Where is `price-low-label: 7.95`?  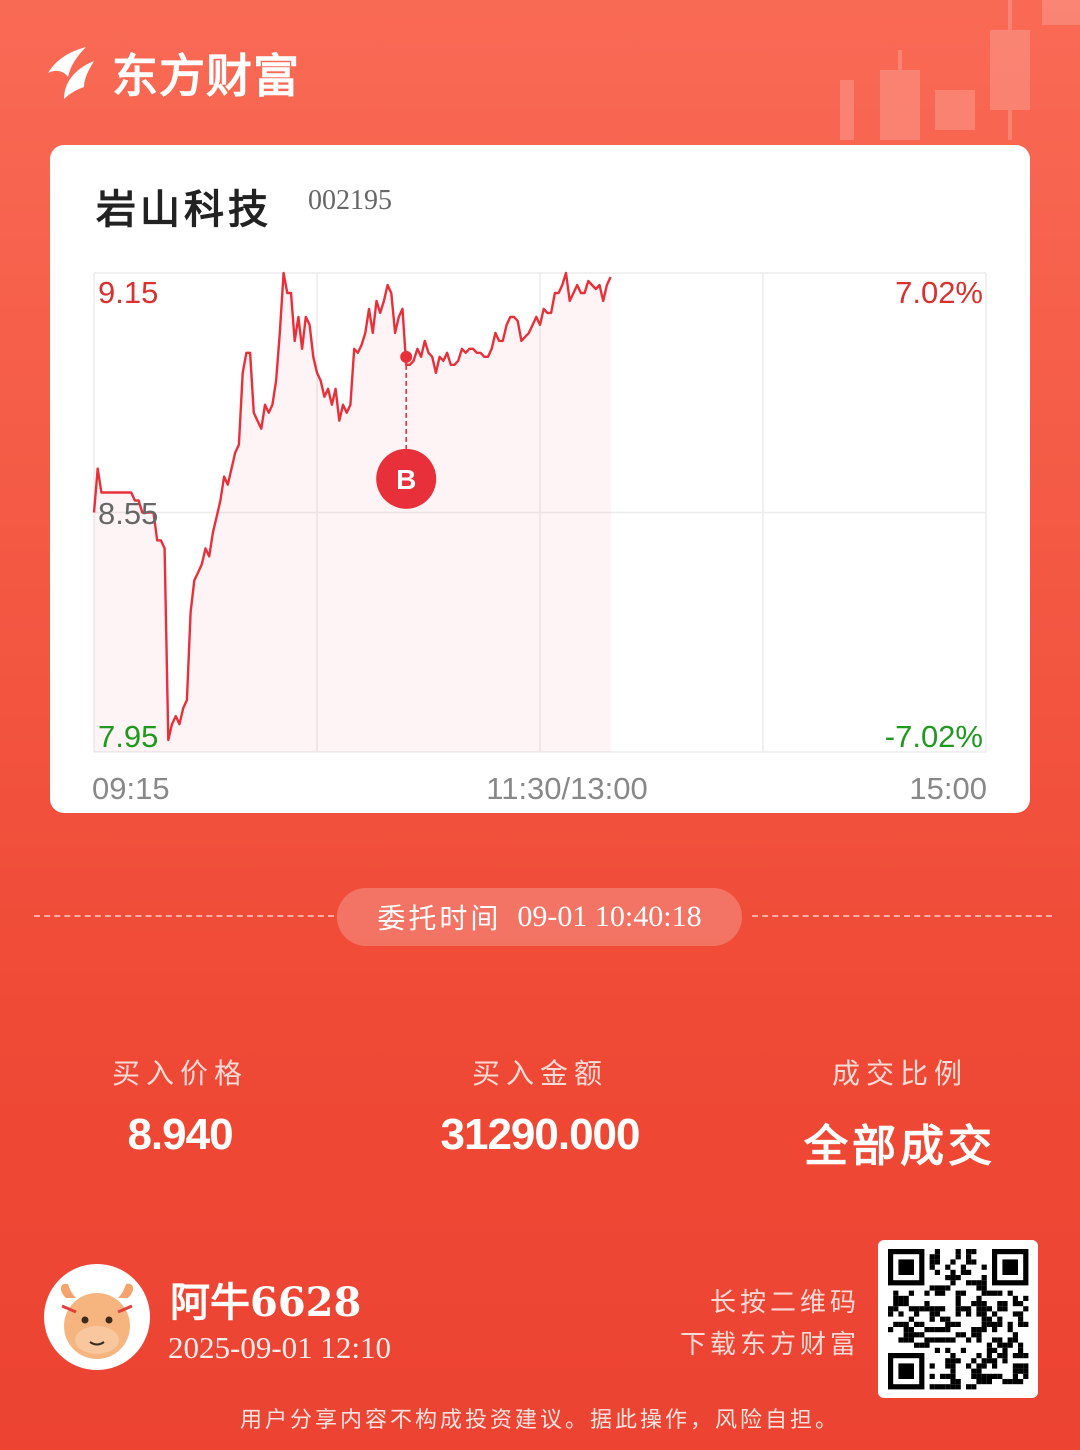
price-low-label: 7.95 is located at coordinates (128, 736).